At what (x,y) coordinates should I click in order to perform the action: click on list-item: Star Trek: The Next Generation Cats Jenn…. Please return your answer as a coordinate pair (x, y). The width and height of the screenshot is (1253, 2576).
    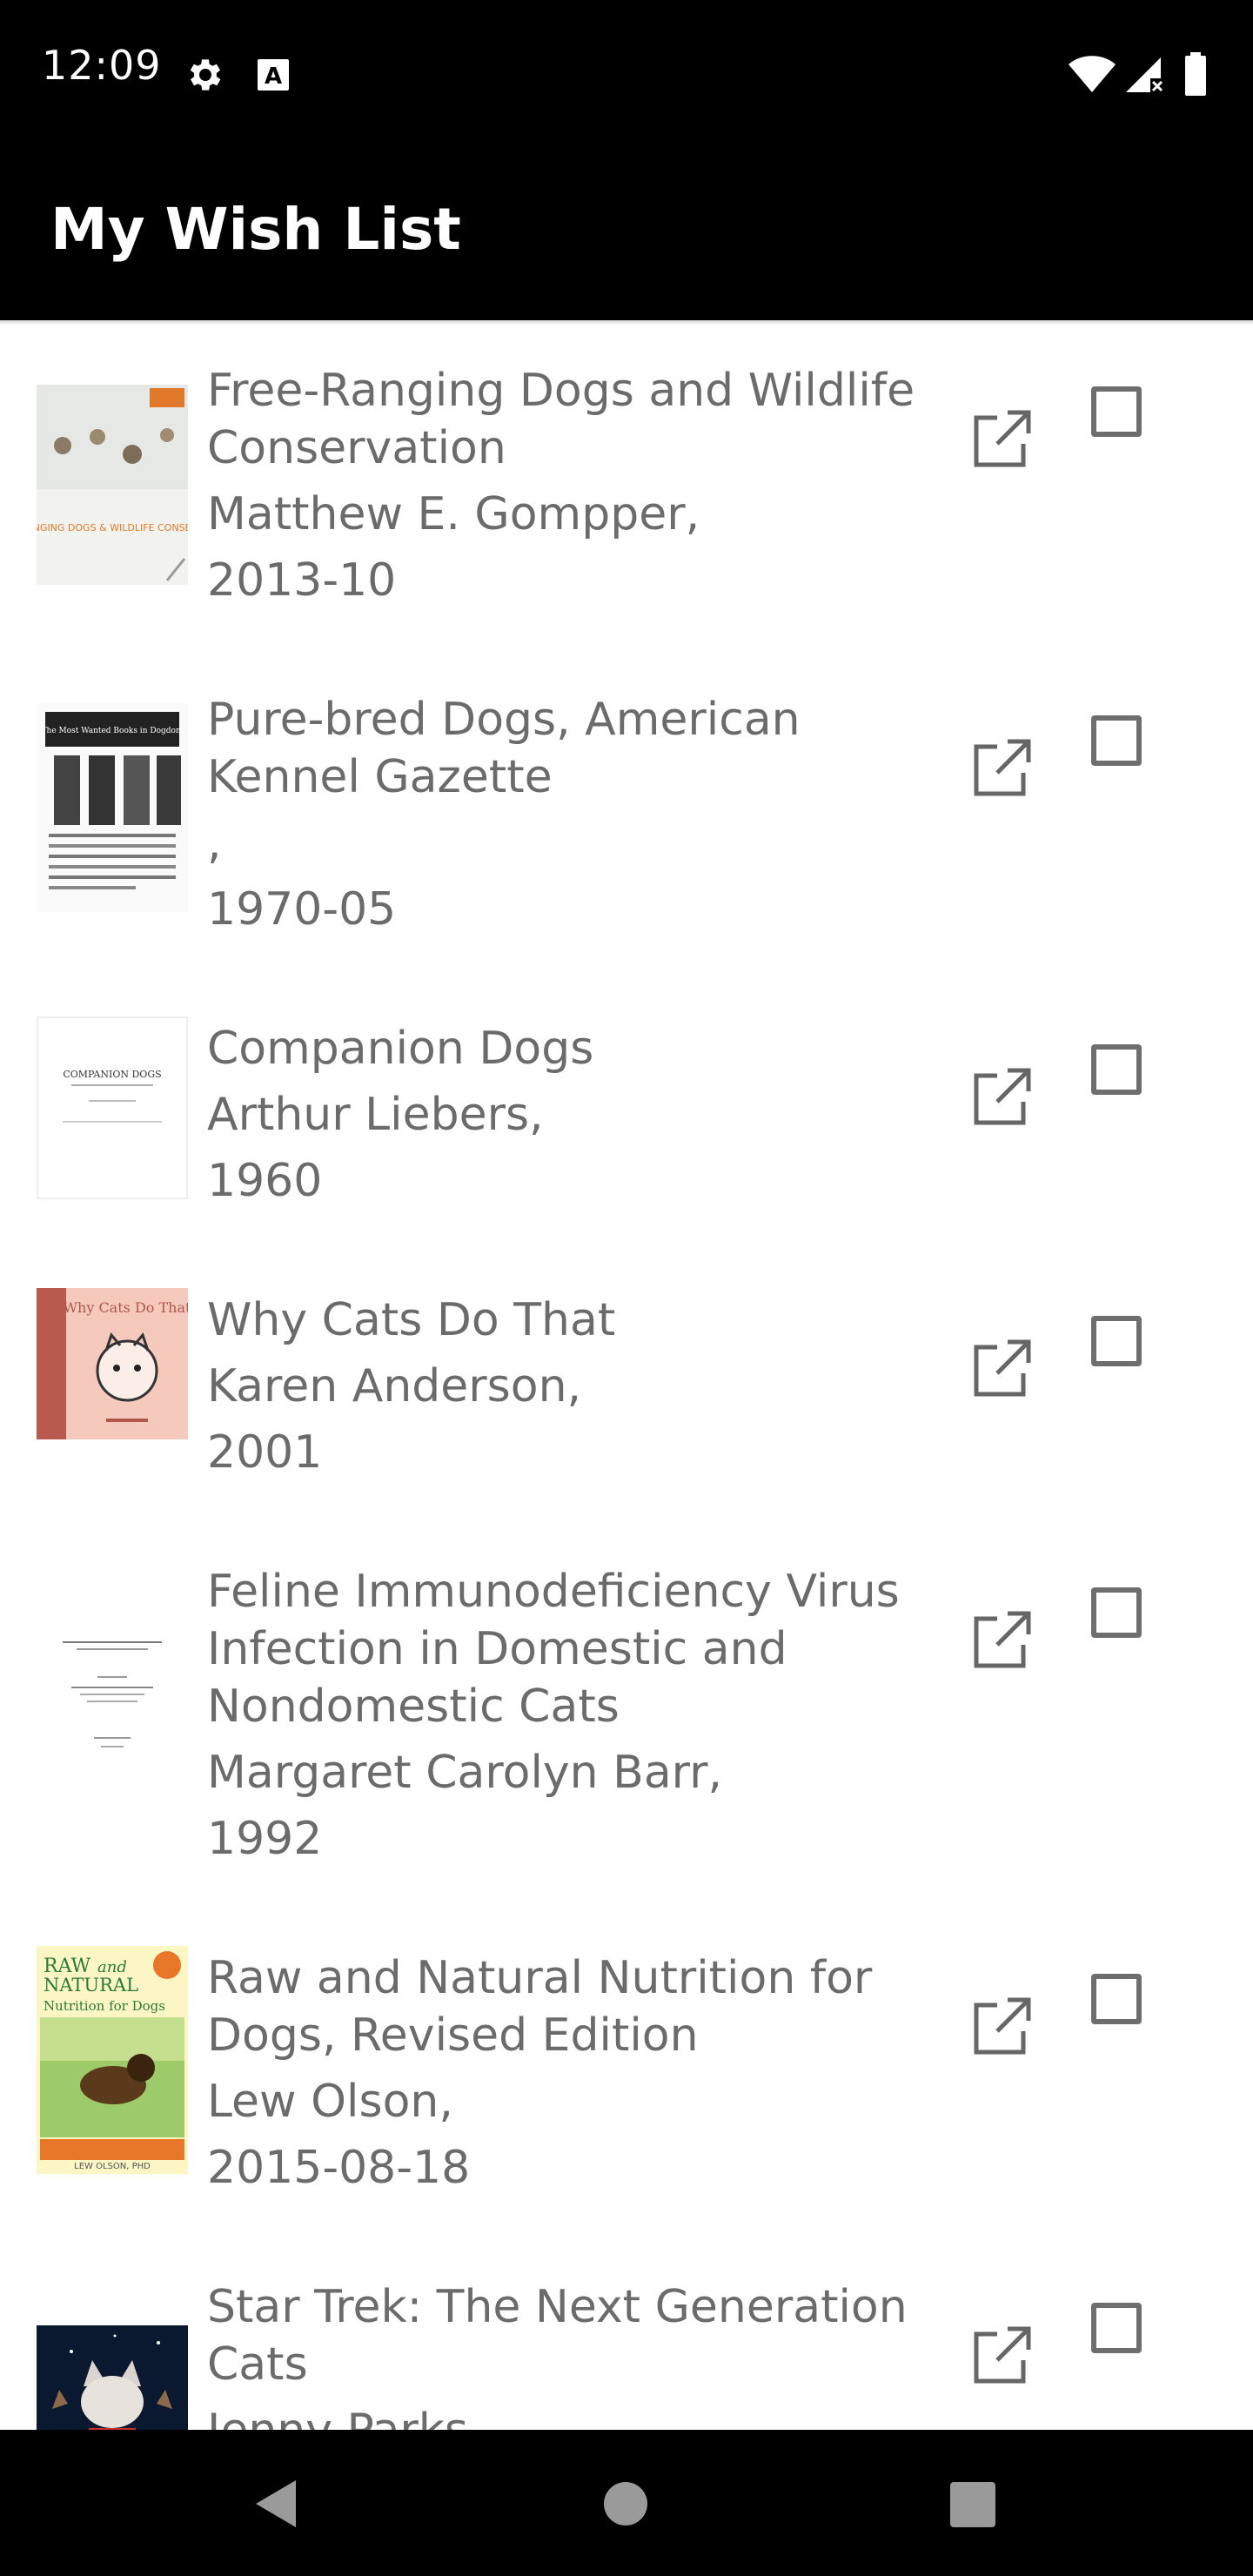
    Looking at the image, I should click on (626, 2333).